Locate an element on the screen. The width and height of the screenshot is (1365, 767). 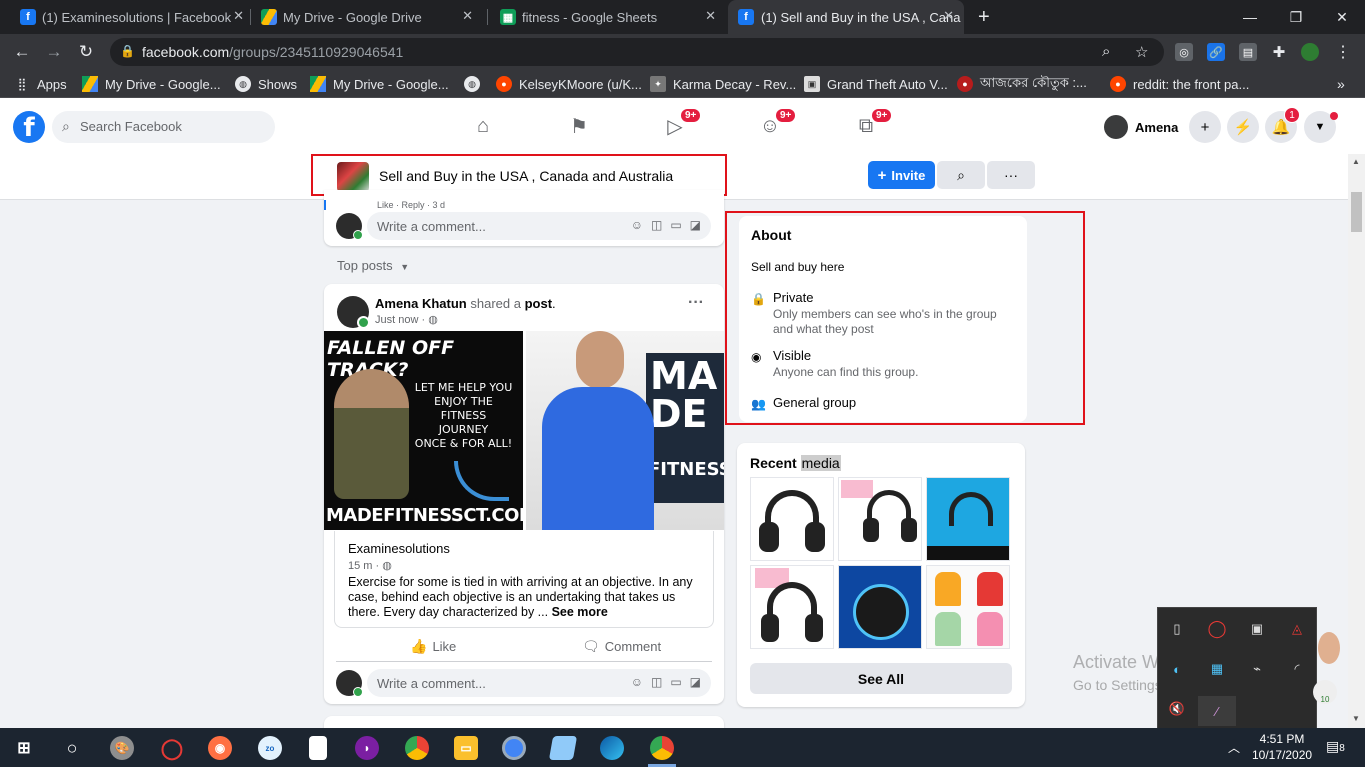
extensions-puzzle-icon: ✚ is located at coordinates (1279, 52).